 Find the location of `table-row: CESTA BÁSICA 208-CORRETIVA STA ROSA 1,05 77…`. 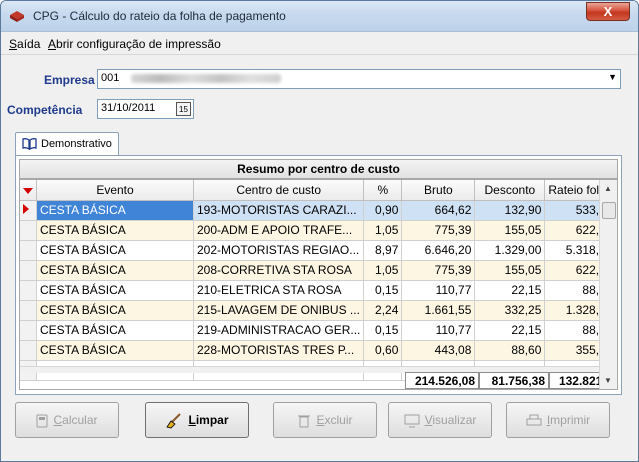

table-row: CESTA BÁSICA 208-CORRETIVA STA ROSA 1,05 77… is located at coordinates (318, 270).